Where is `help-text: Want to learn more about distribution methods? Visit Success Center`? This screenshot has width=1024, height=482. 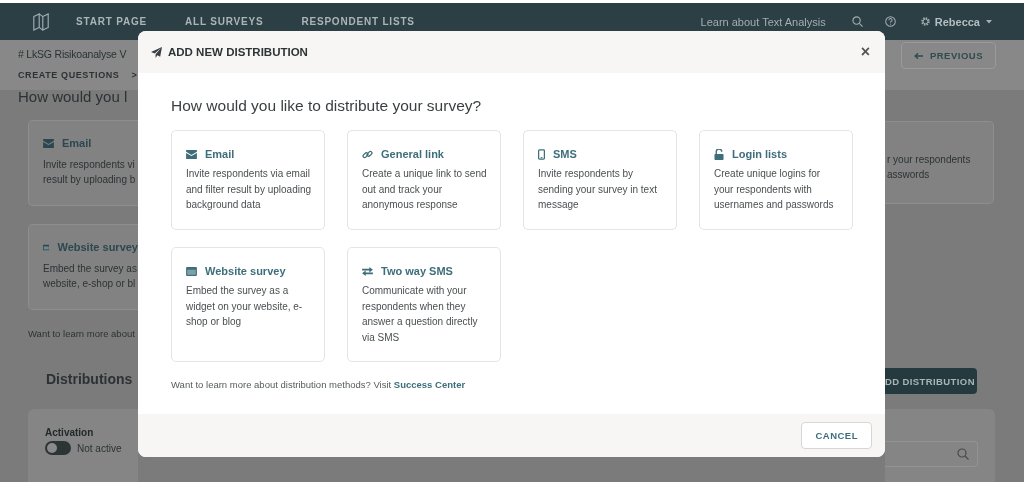
help-text: Want to learn more about distribution methods? Visit Success Center is located at coordinates (319, 384).